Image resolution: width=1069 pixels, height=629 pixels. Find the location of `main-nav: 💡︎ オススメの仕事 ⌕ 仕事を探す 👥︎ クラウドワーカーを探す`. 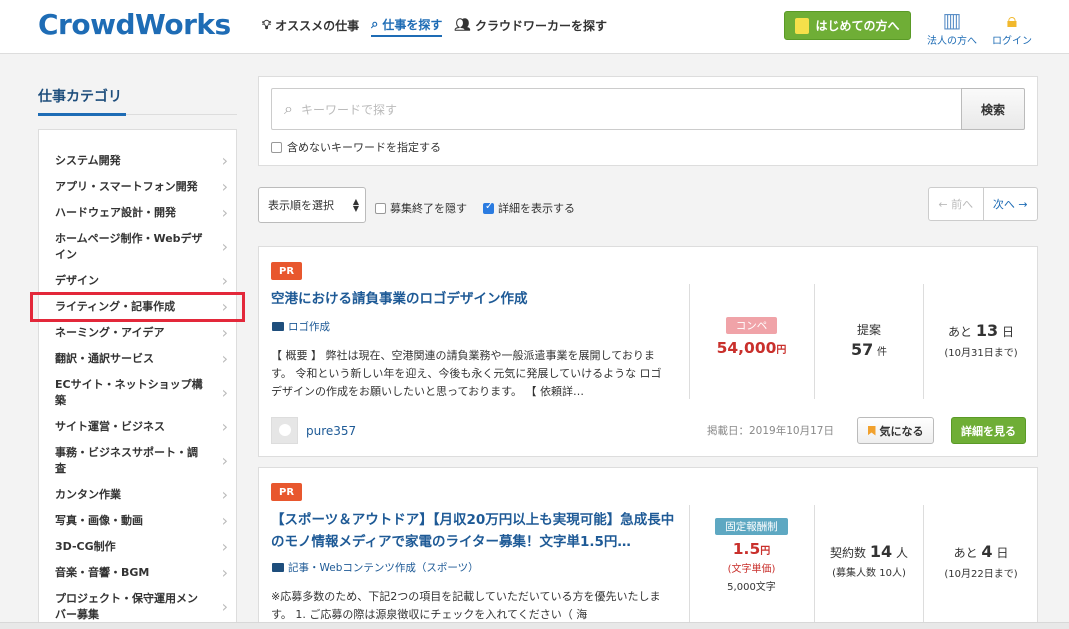

main-nav: 💡︎ オススメの仕事 ⌕ 仕事を探す 👥︎ クラウドワーカーを探す is located at coordinates (434, 26).